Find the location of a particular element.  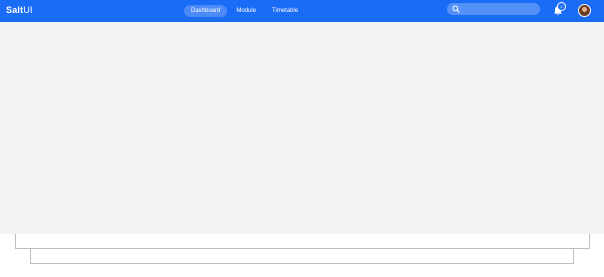

search-input is located at coordinates (498, 9).